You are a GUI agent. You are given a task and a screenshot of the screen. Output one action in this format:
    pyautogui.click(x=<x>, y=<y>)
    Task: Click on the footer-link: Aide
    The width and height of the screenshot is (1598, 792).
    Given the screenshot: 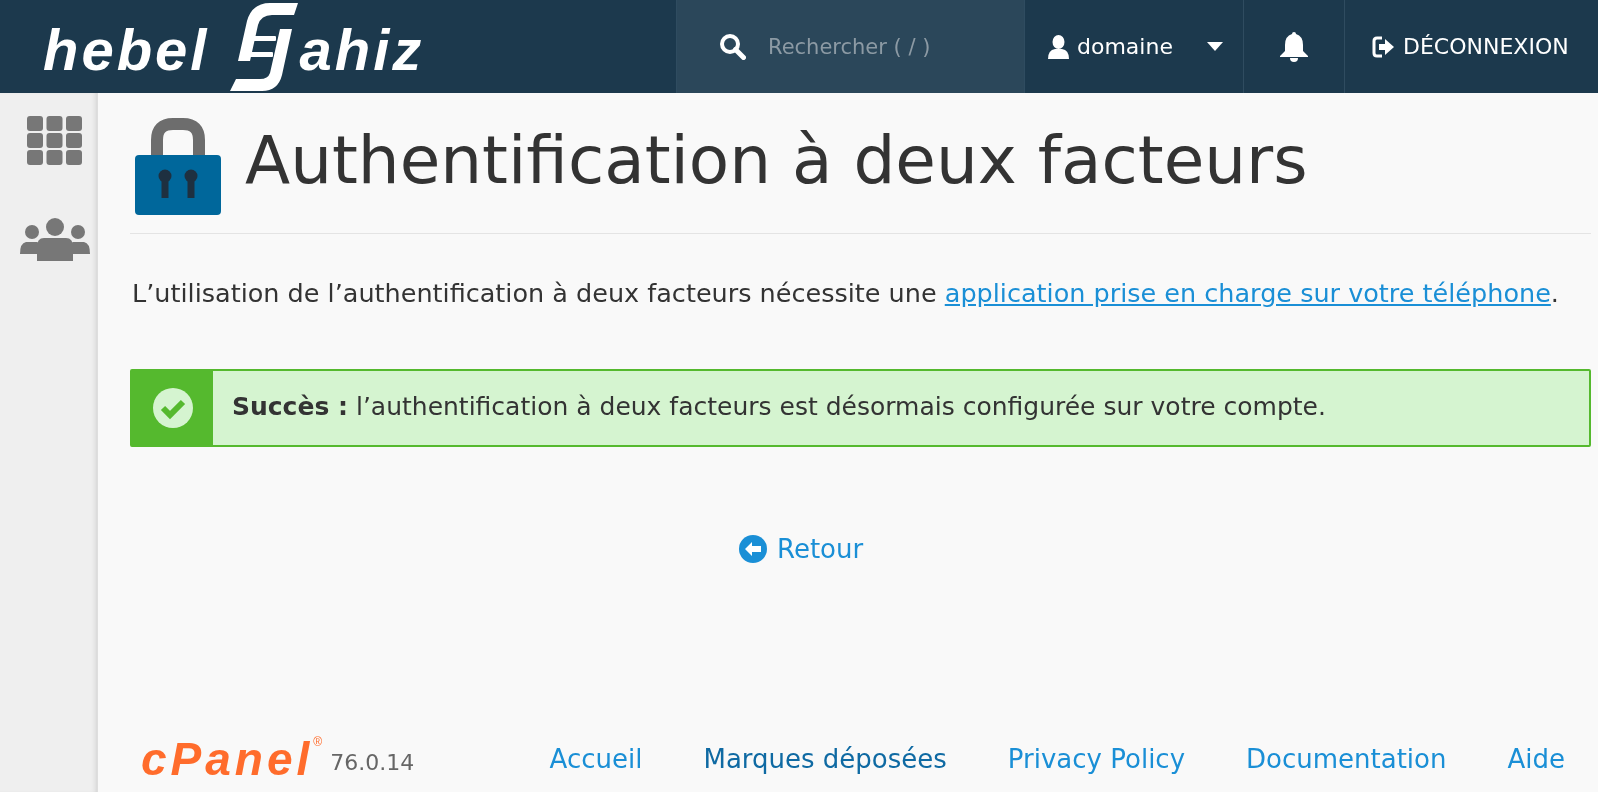 What is the action you would take?
    pyautogui.click(x=1536, y=759)
    